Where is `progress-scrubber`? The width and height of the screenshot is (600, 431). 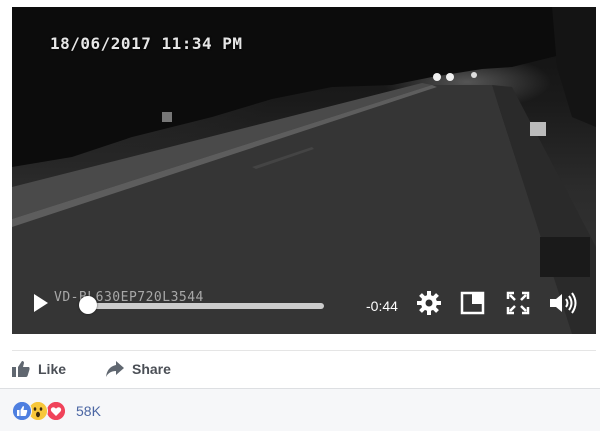 progress-scrubber is located at coordinates (88, 305).